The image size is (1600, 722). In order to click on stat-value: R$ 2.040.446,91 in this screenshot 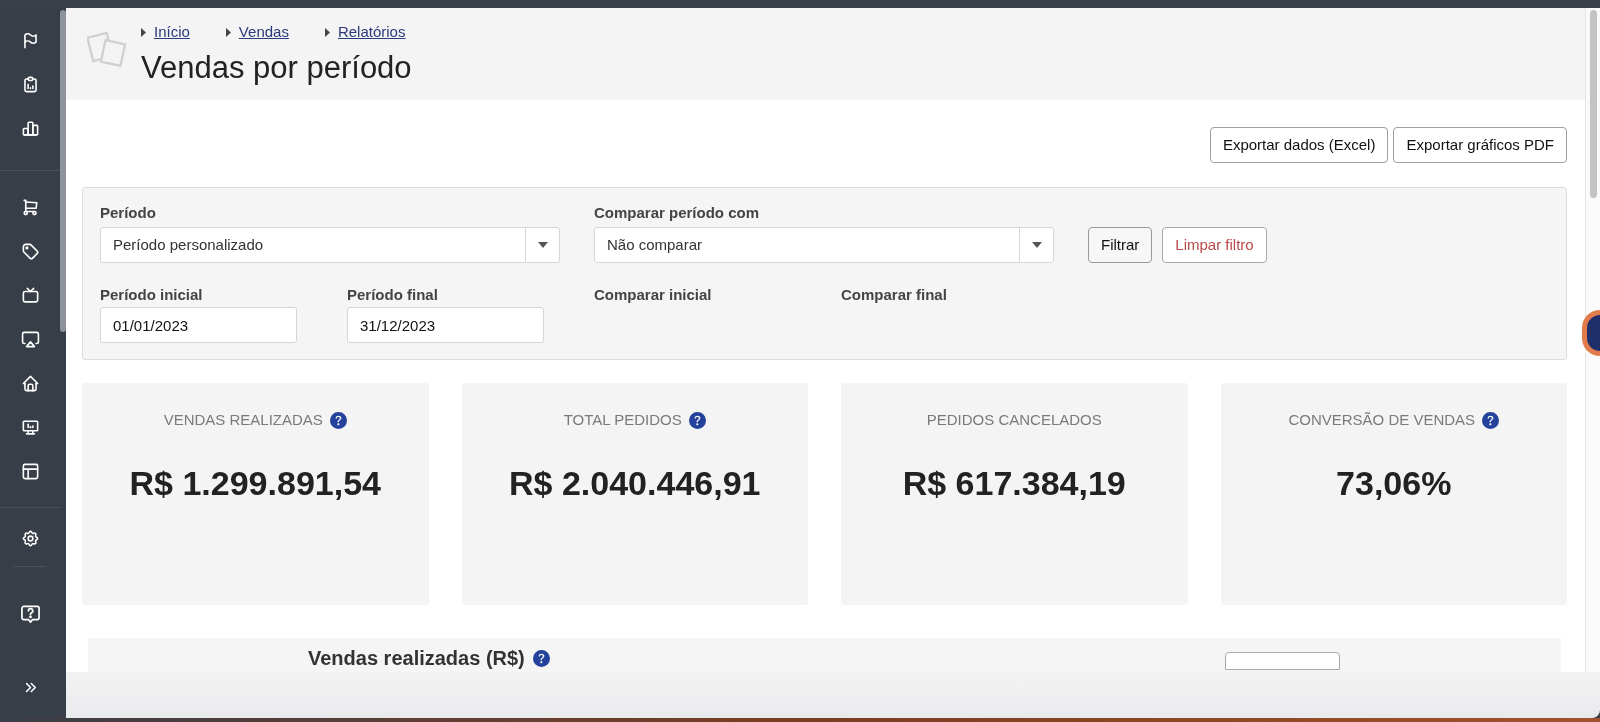, I will do `click(635, 483)`.